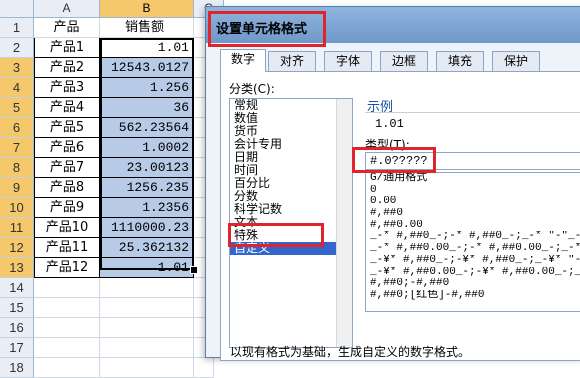 This screenshot has height=378, width=580. Describe the element at coordinates (472, 161) in the screenshot. I see `type-input: #.0?????` at that location.